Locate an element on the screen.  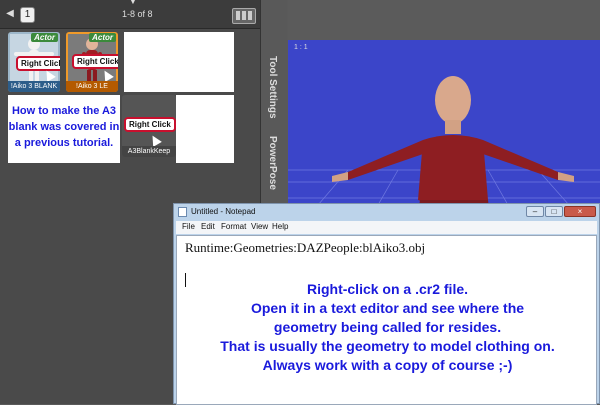
viewport-scale-label: 1 is located at coordinates (301, 47).